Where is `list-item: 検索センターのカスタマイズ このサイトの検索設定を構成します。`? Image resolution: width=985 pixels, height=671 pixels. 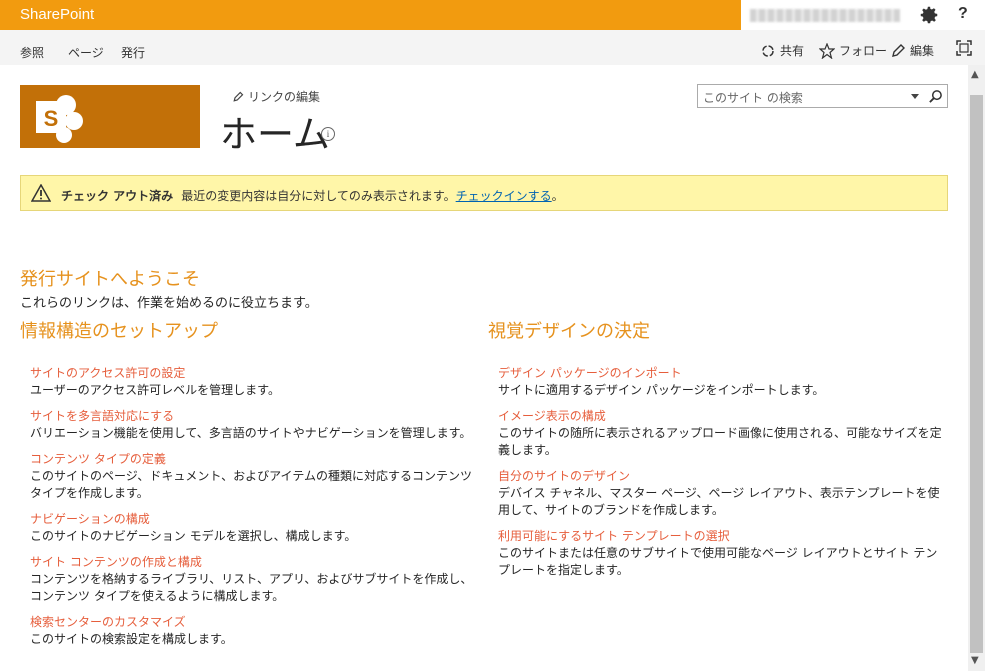 list-item: 検索センターのカスタマイズ このサイトの検索設定を構成します。 is located at coordinates (250, 631).